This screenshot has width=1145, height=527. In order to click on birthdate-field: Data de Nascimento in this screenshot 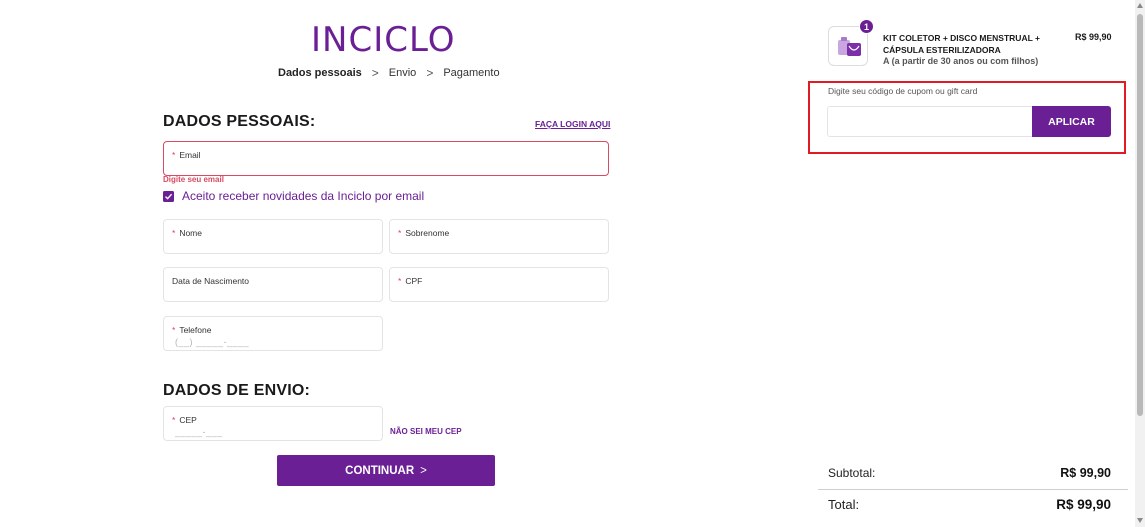, I will do `click(273, 284)`.